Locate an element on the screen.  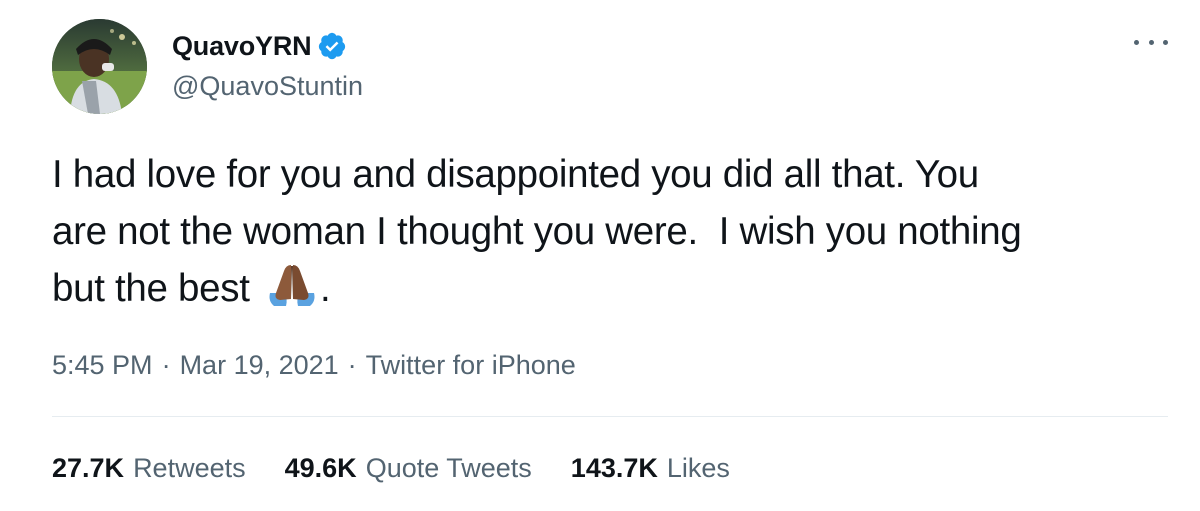
avatar-image is located at coordinates (99, 66).